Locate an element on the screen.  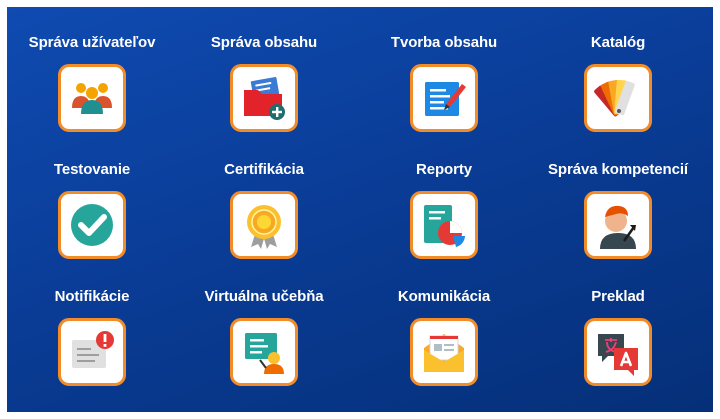
tile-testing: Testovanie is located at coordinates (92, 210).